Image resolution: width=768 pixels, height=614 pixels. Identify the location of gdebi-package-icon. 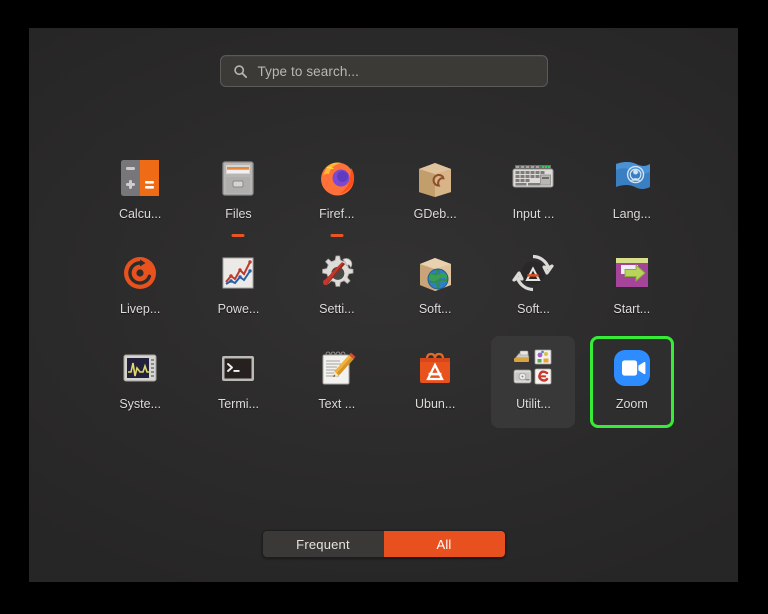
(435, 178).